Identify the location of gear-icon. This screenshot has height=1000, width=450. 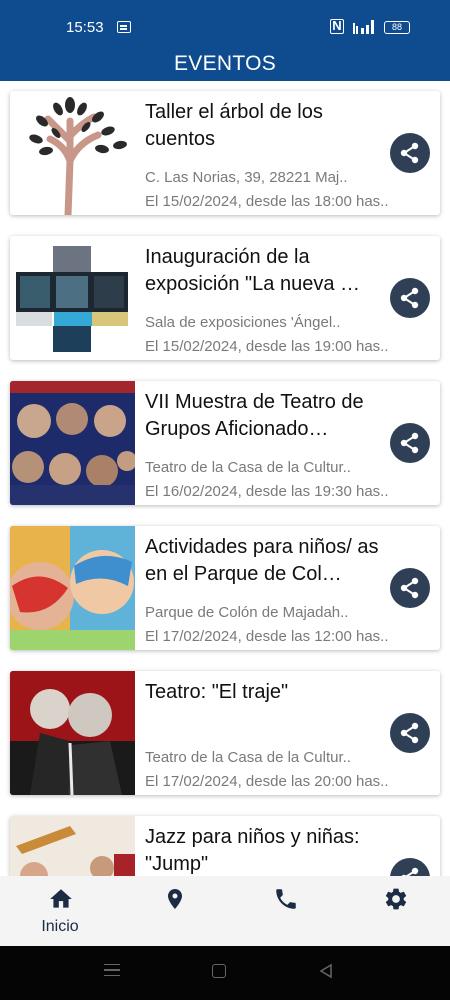
(396, 899).